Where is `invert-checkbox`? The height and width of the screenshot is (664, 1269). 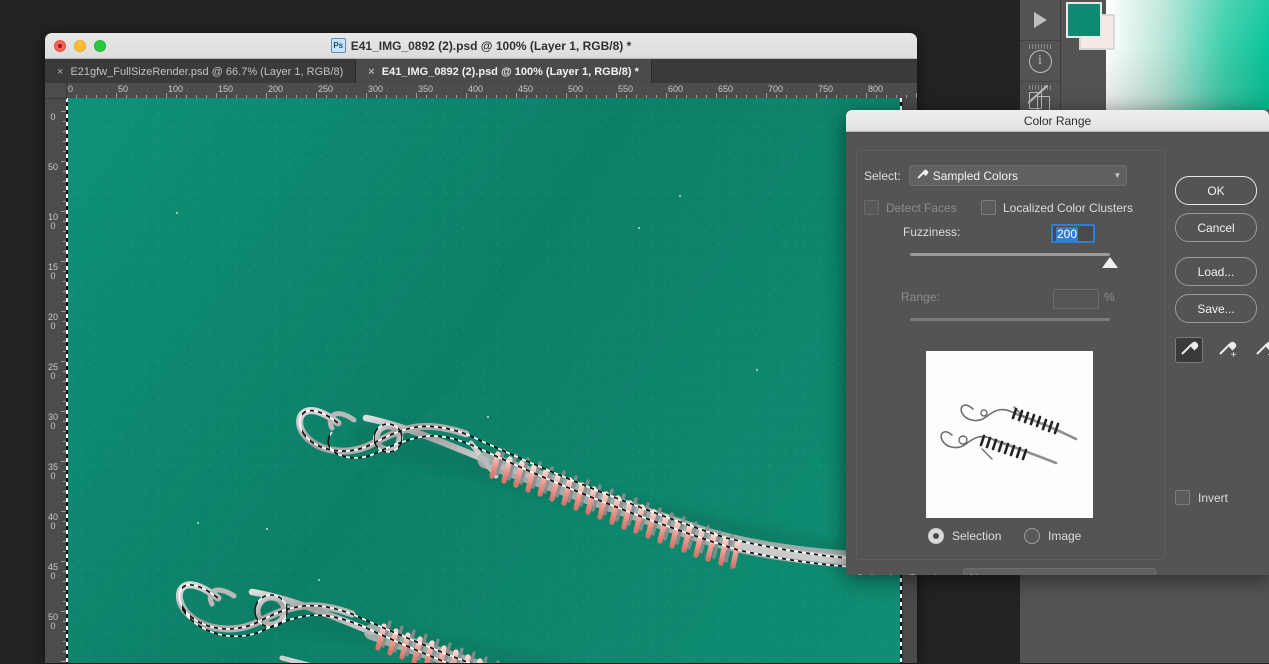
invert-checkbox is located at coordinates (1182, 497).